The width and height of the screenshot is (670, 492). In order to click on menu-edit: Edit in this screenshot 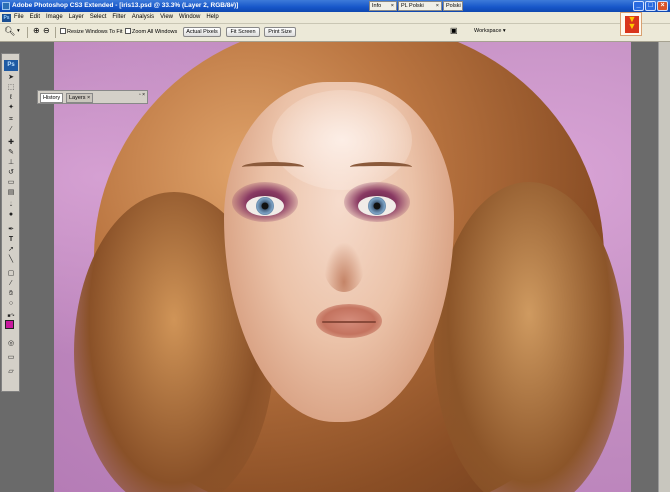, I will do `click(35, 17)`.